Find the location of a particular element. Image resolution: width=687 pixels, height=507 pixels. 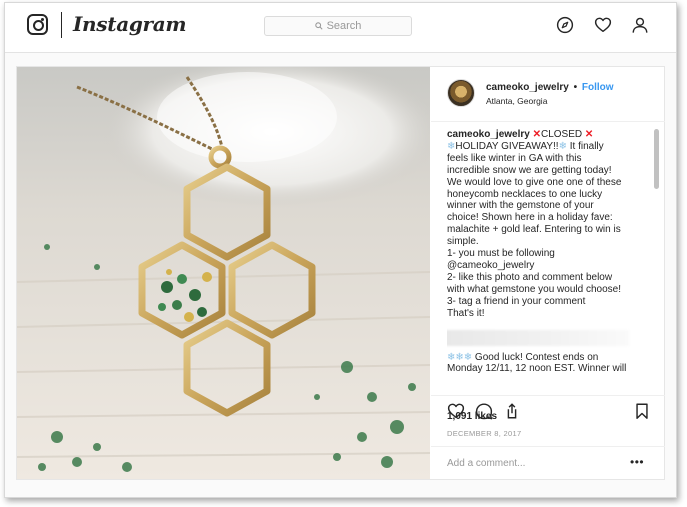

search-input: Search is located at coordinates (338, 26).